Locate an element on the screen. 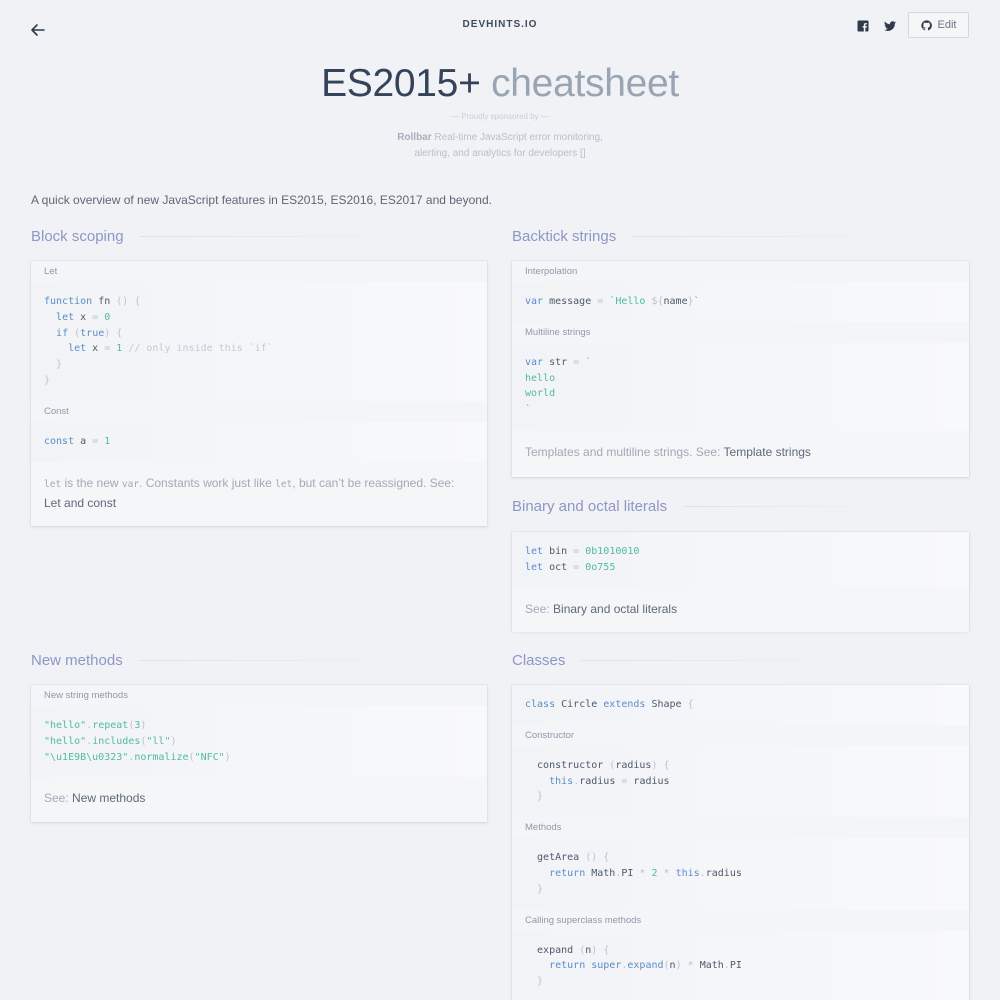  site-brand: DEVHINTS.IO is located at coordinates (500, 24).